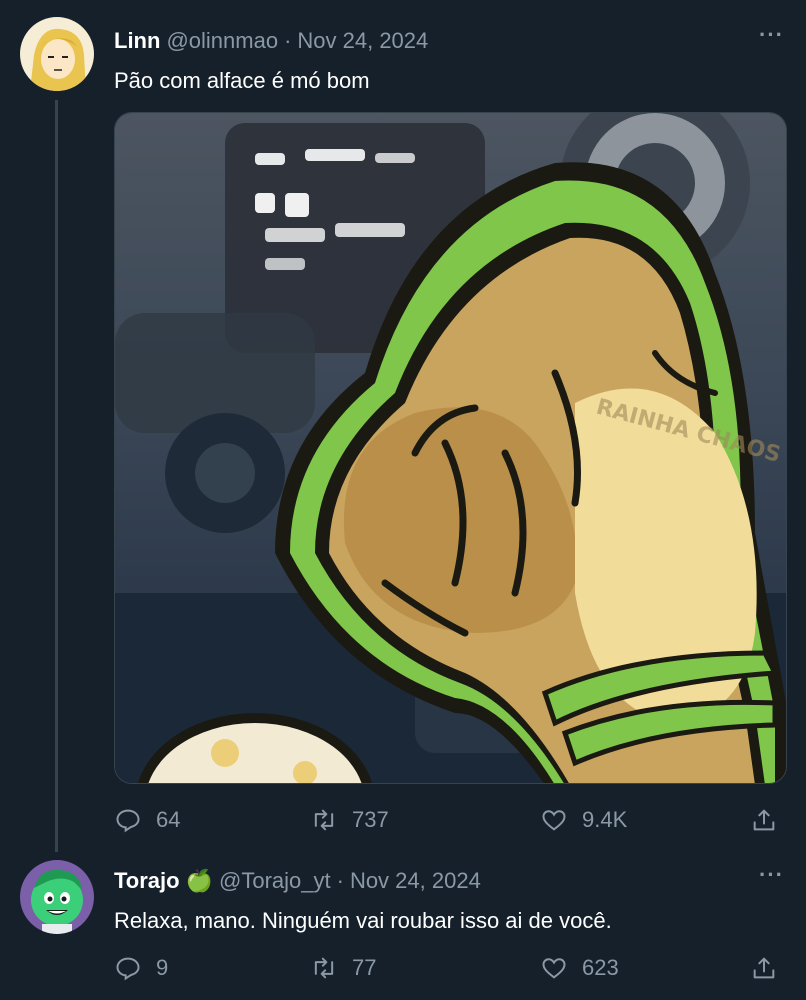 The image size is (806, 1000). I want to click on retweet-button: 77, so click(343, 968).